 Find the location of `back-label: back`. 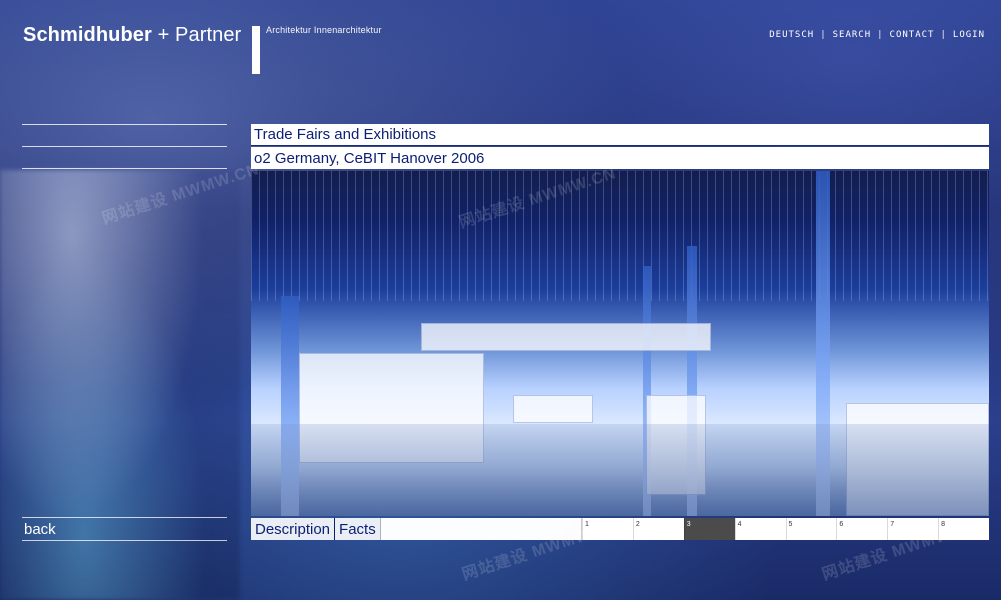

back-label: back is located at coordinates (40, 529).